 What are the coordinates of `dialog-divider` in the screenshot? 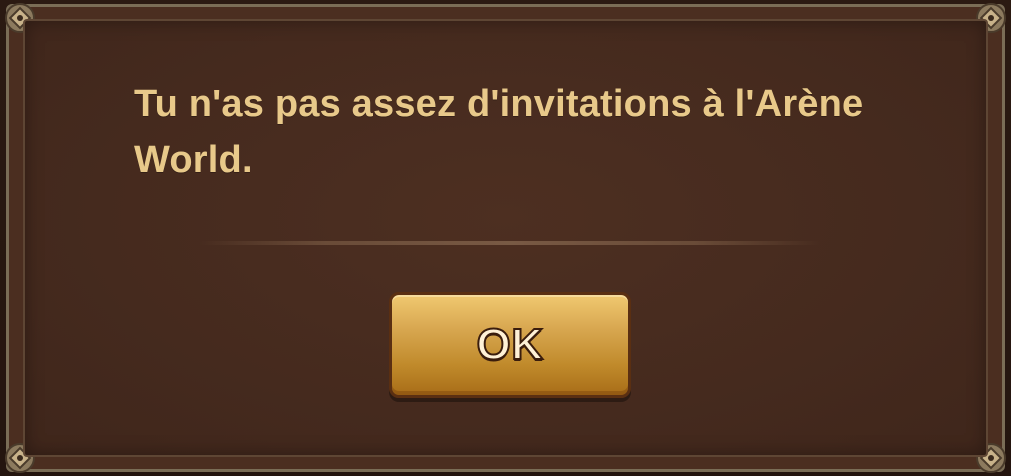 It's located at (510, 243).